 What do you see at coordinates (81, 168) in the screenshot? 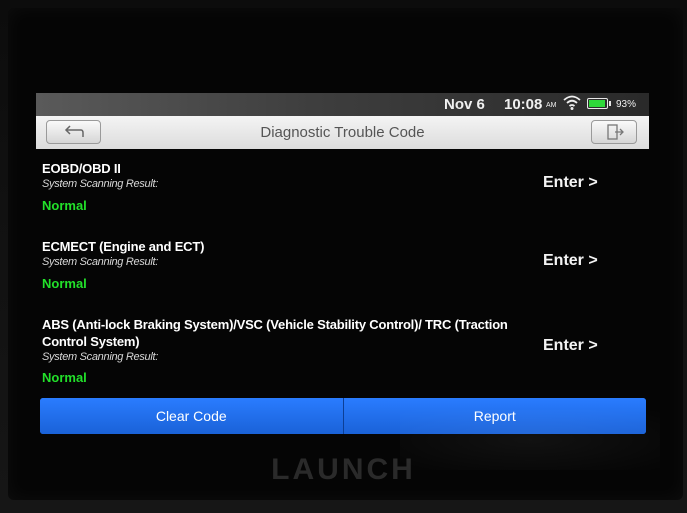
I see `system-name: EOBD/OBD II` at bounding box center [81, 168].